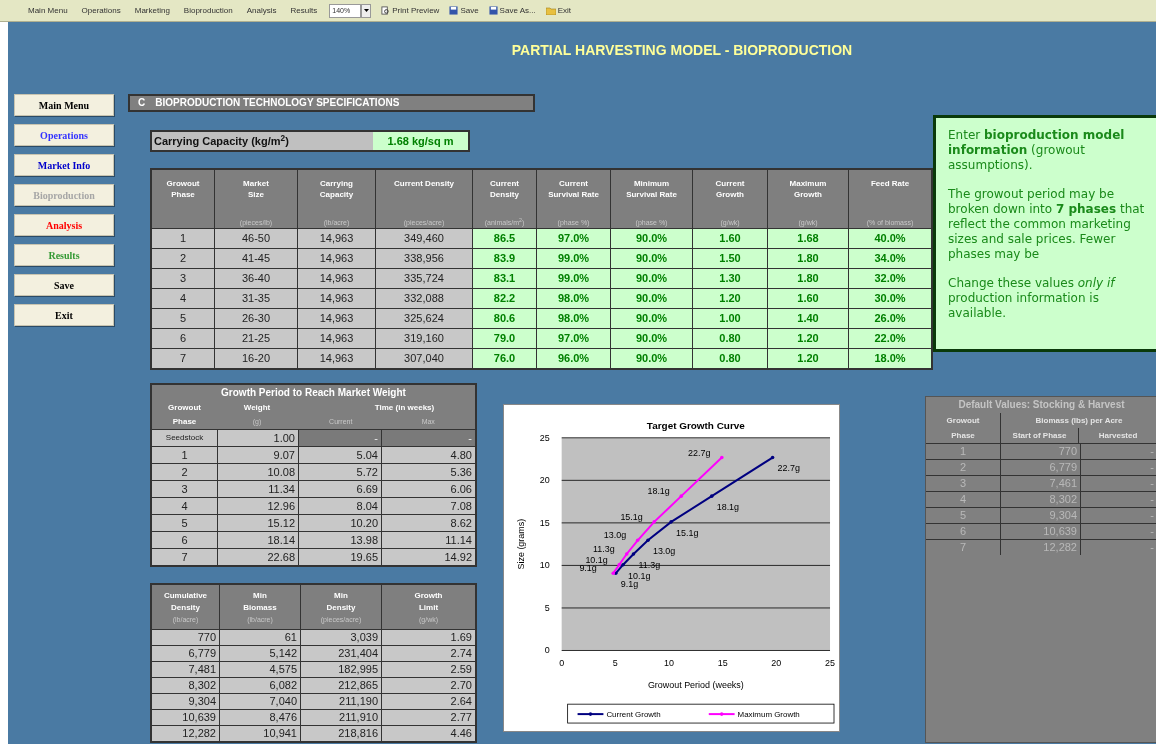 This screenshot has width=1156, height=744. What do you see at coordinates (890, 318) in the screenshot?
I see `table-cell: 26.0%` at bounding box center [890, 318].